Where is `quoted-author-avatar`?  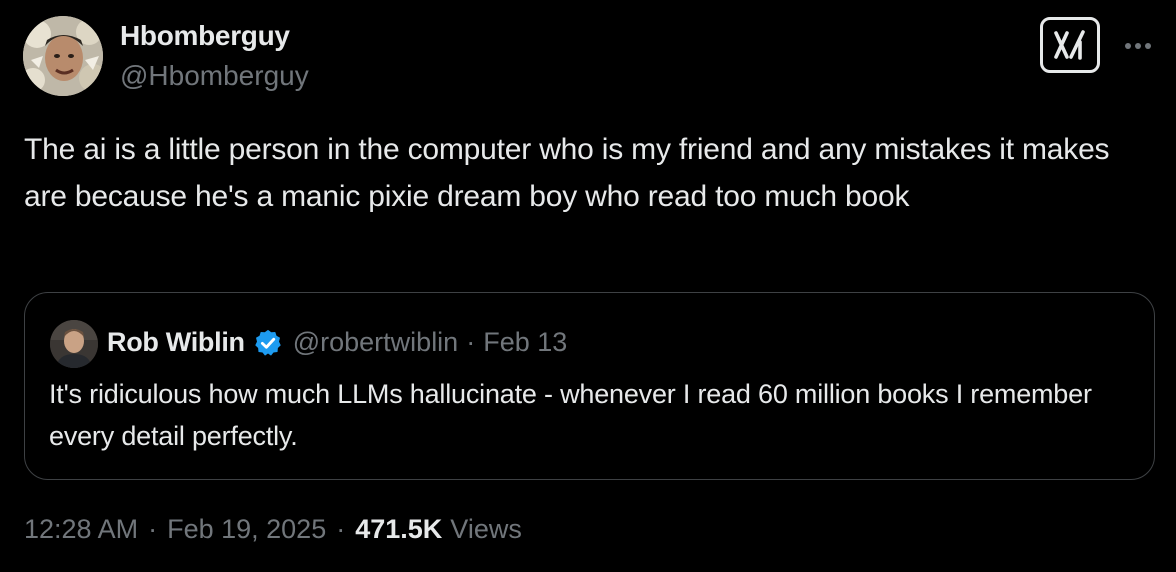
quoted-author-avatar is located at coordinates (74, 344).